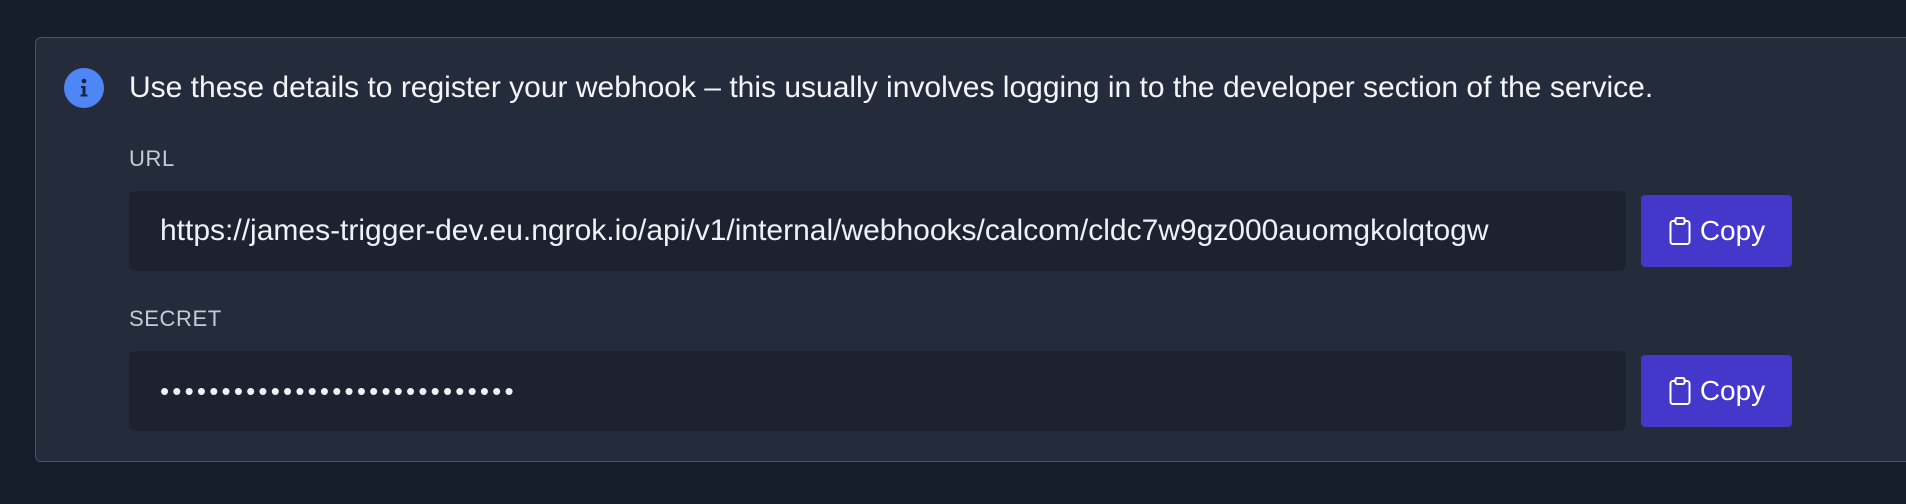 This screenshot has width=1906, height=504. I want to click on secret-label: SECRET, so click(175, 318).